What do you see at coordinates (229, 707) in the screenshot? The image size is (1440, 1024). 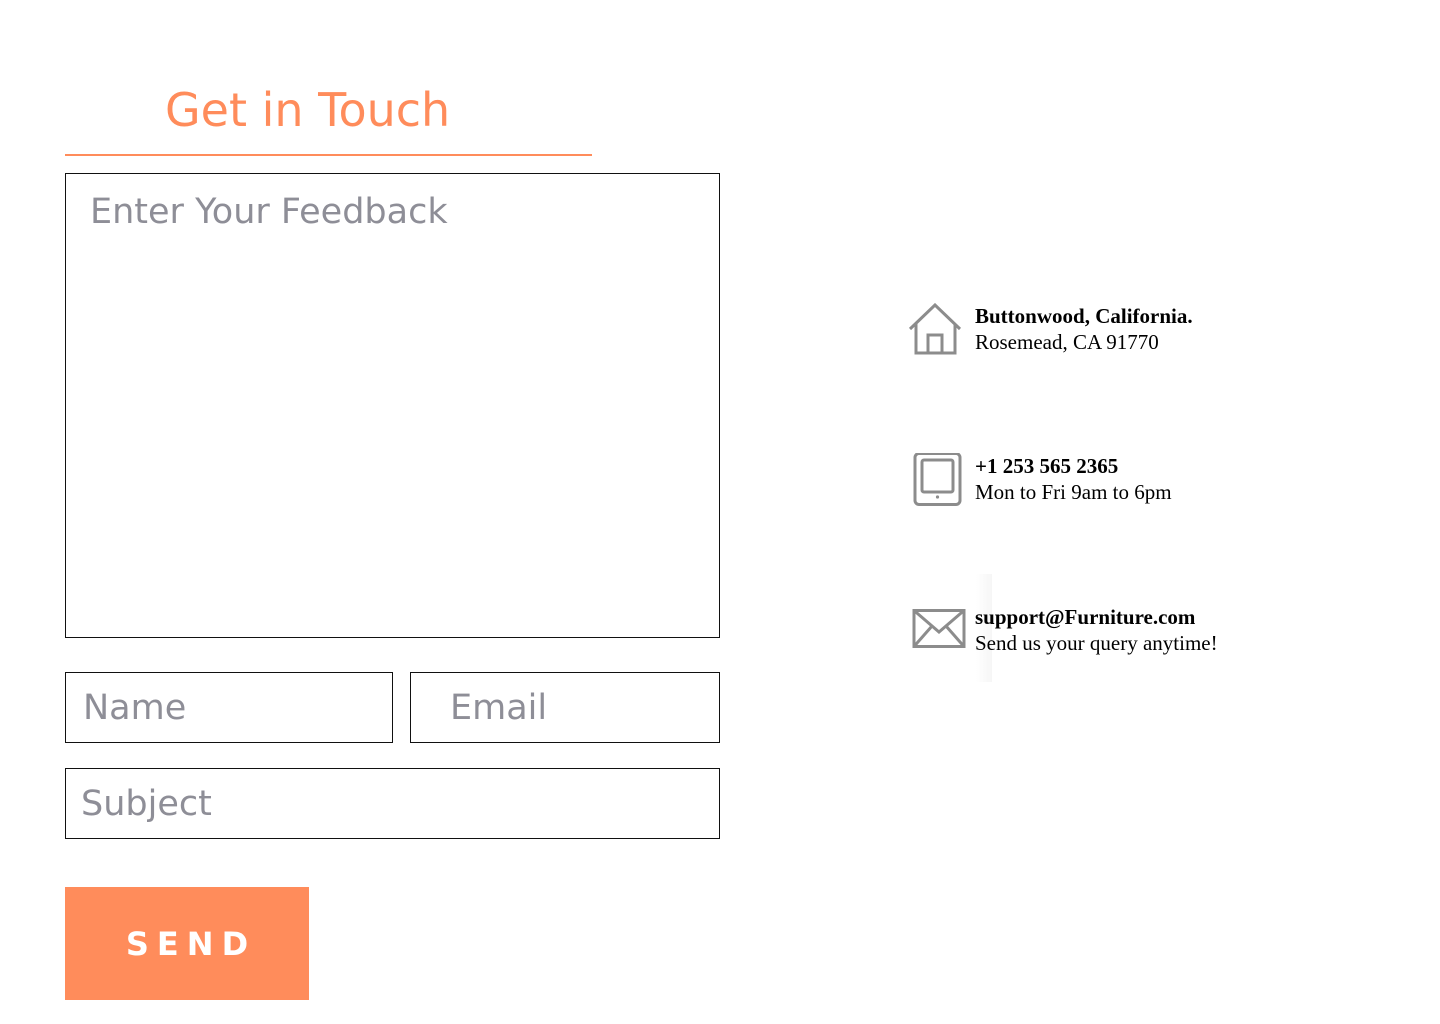 I see `name-field` at bounding box center [229, 707].